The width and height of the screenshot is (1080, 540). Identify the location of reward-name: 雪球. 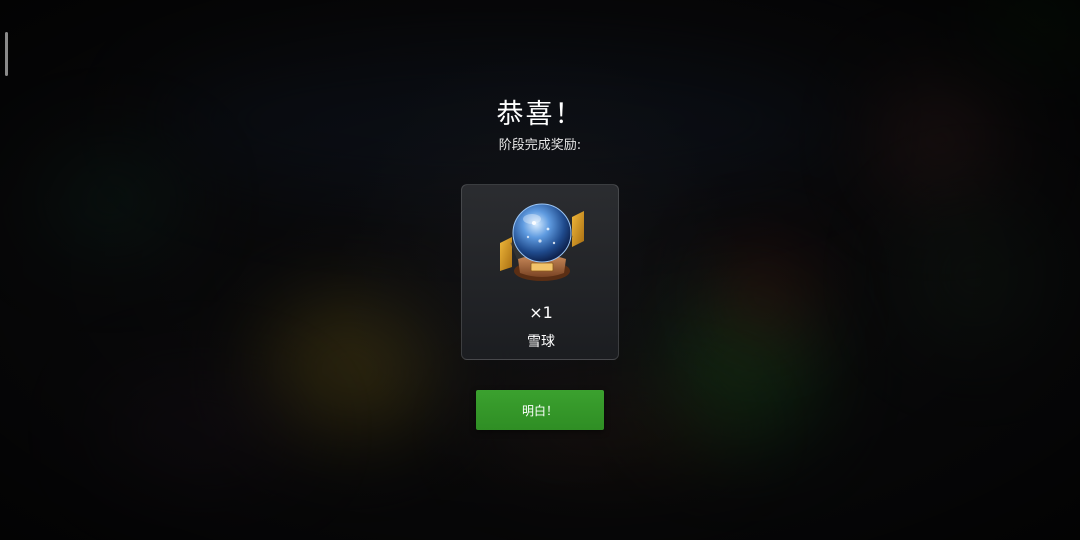
(541, 342).